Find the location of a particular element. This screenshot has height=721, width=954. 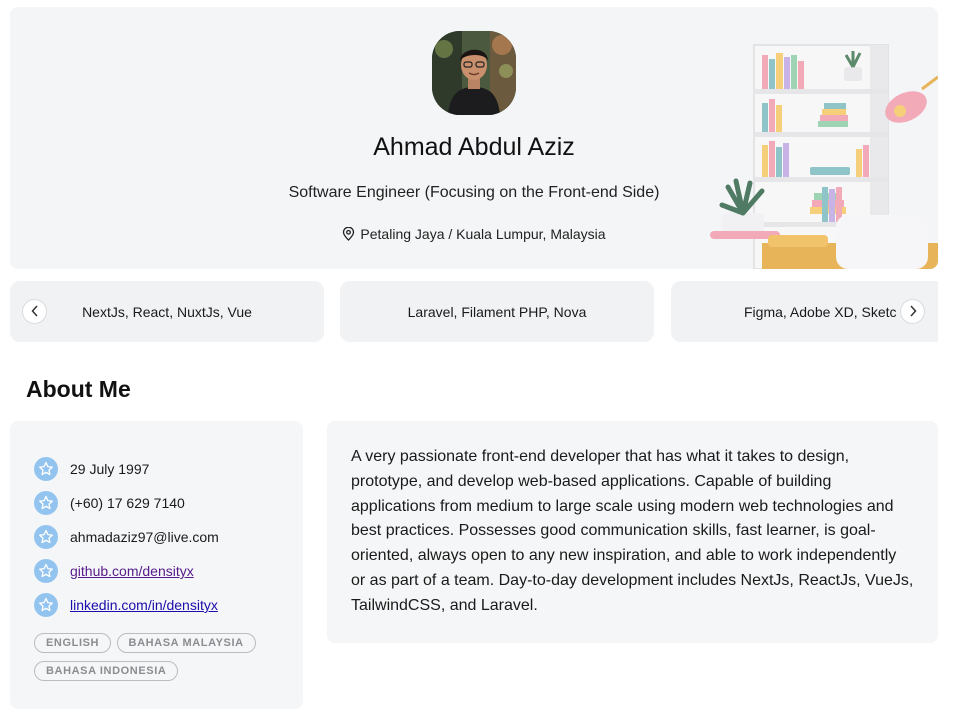

location-pin-icon is located at coordinates (348, 235).